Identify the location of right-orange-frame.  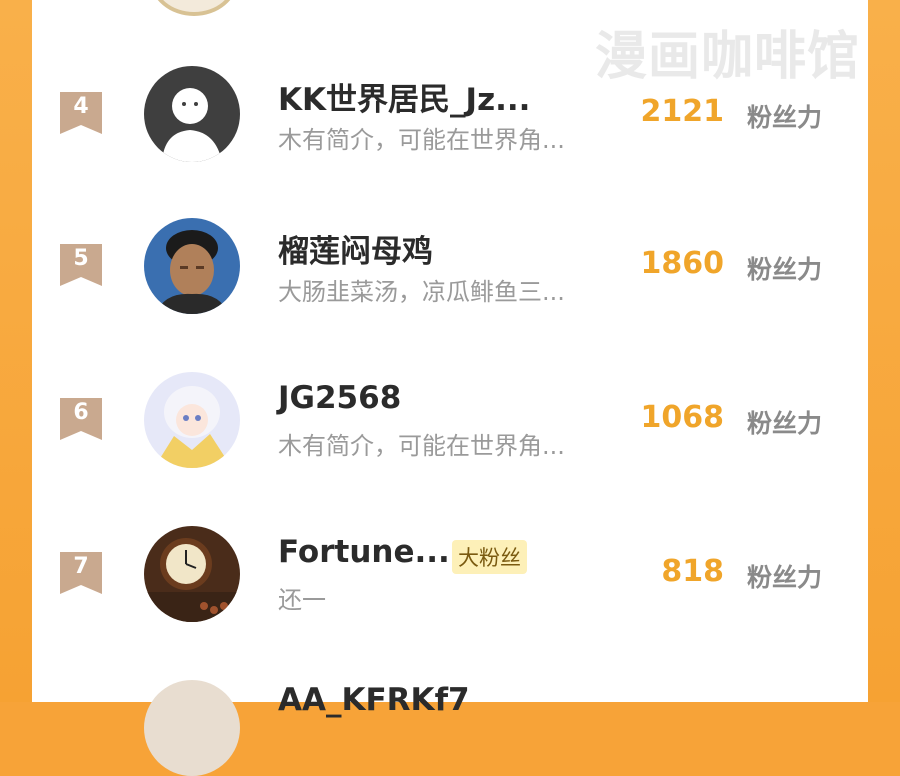
(884, 351).